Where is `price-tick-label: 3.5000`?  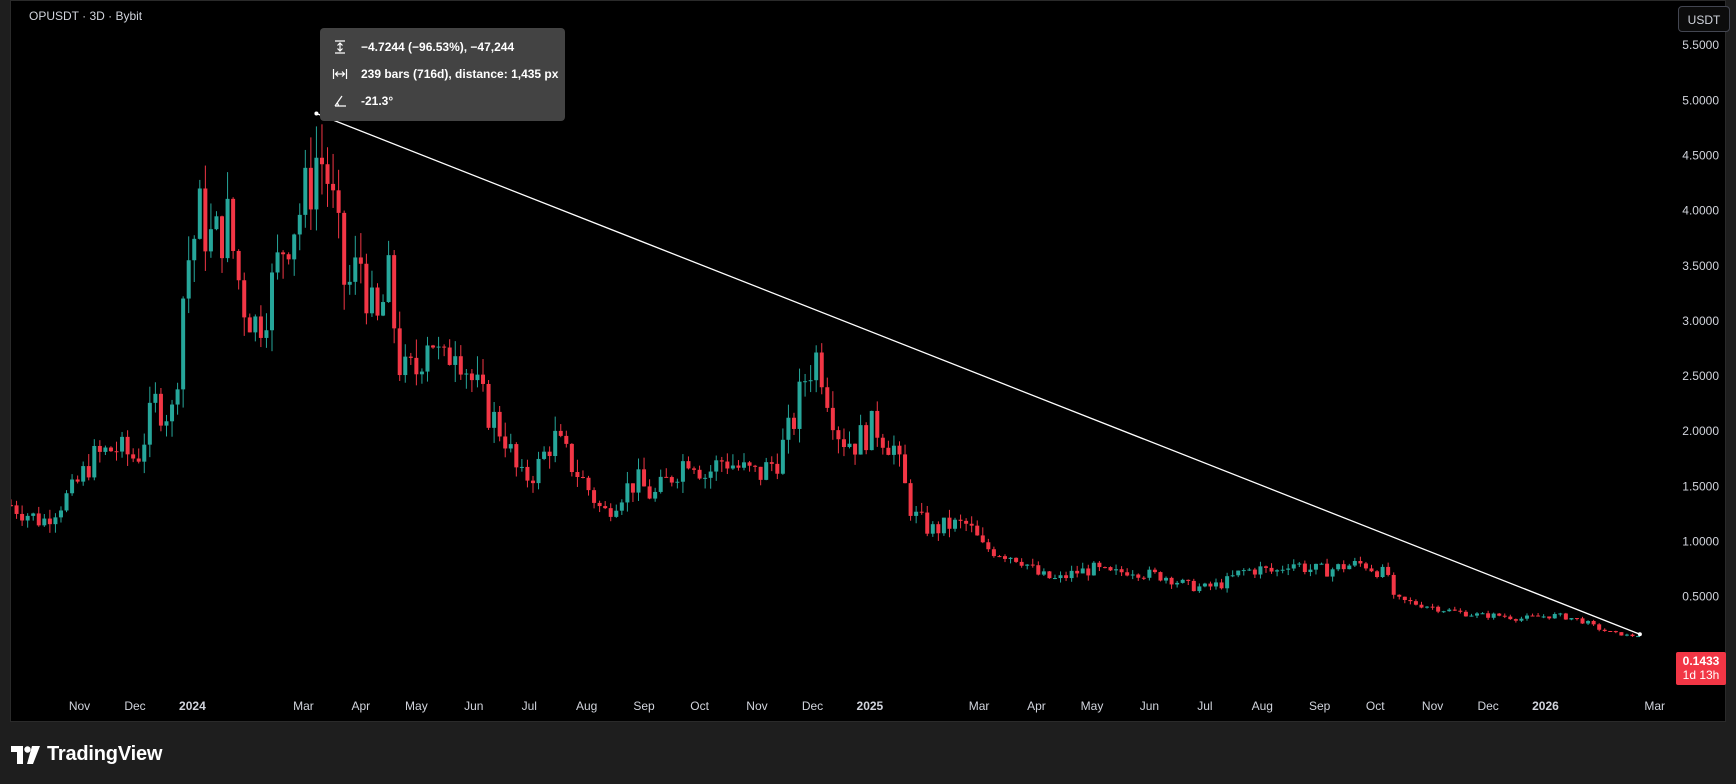
price-tick-label: 3.5000 is located at coordinates (1700, 266).